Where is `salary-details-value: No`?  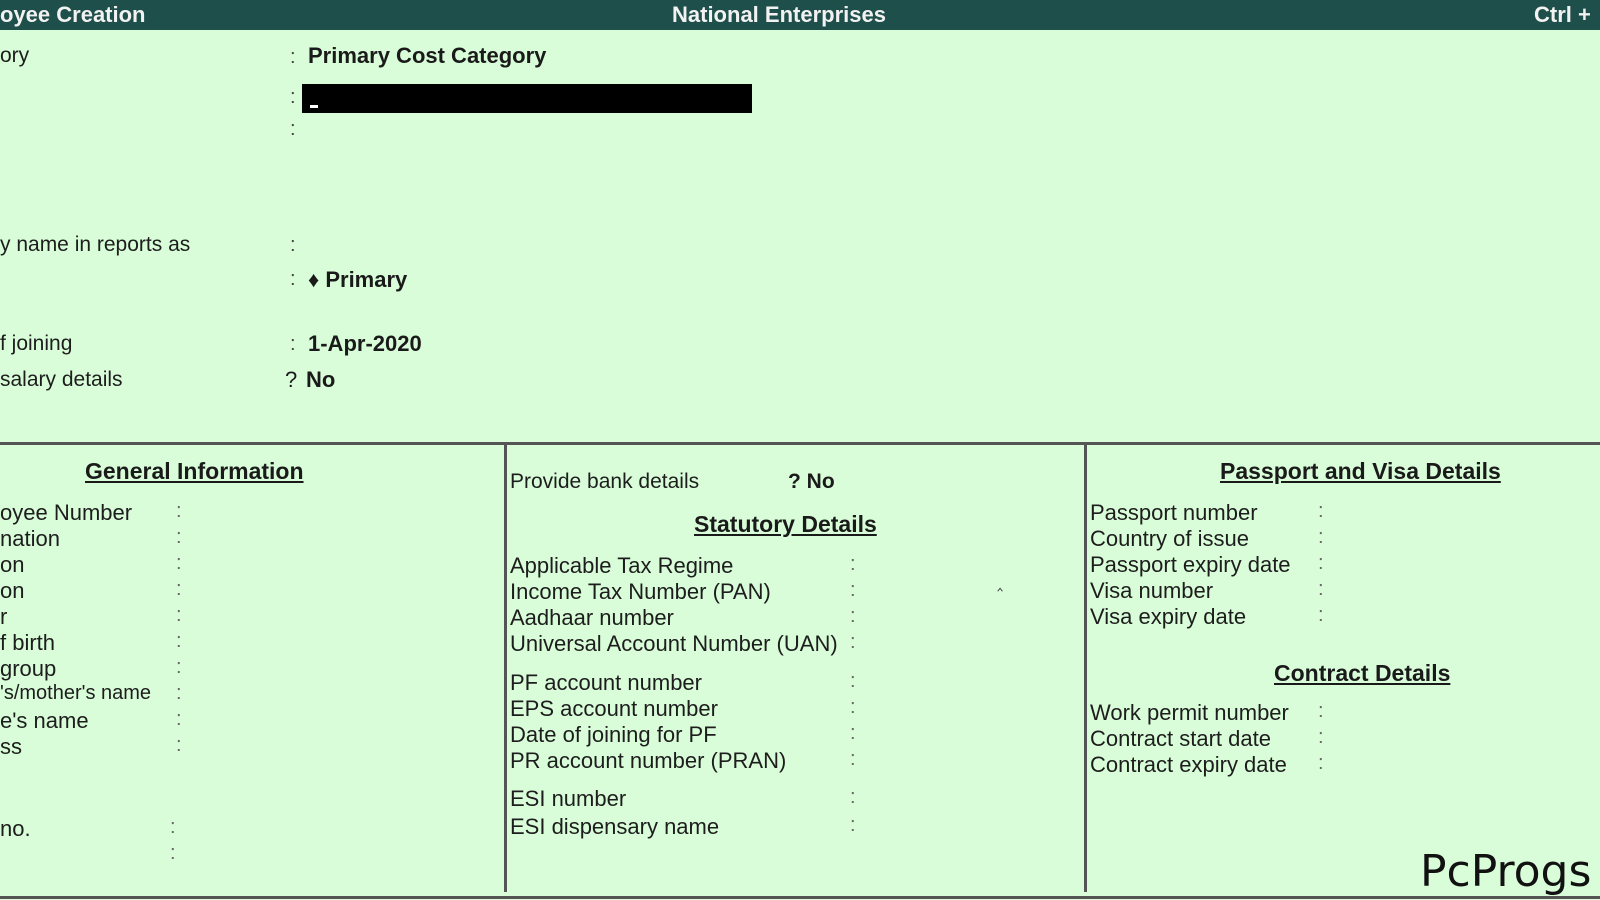
salary-details-value: No is located at coordinates (320, 380).